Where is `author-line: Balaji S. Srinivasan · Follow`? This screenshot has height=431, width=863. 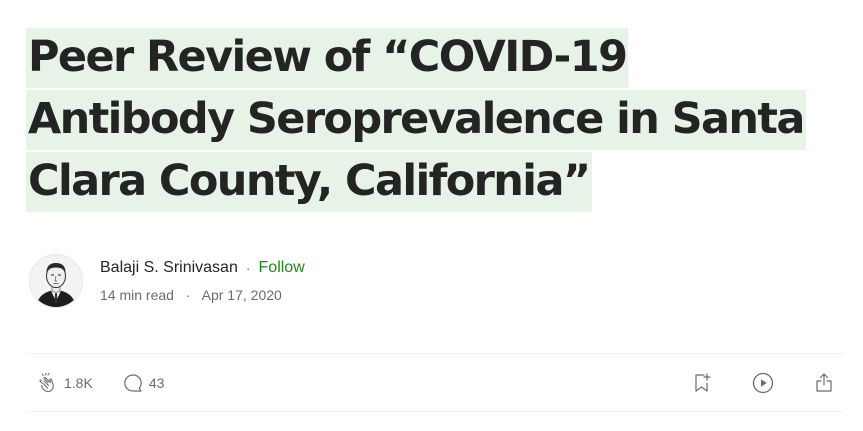
author-line: Balaji S. Srinivasan · Follow is located at coordinates (202, 268).